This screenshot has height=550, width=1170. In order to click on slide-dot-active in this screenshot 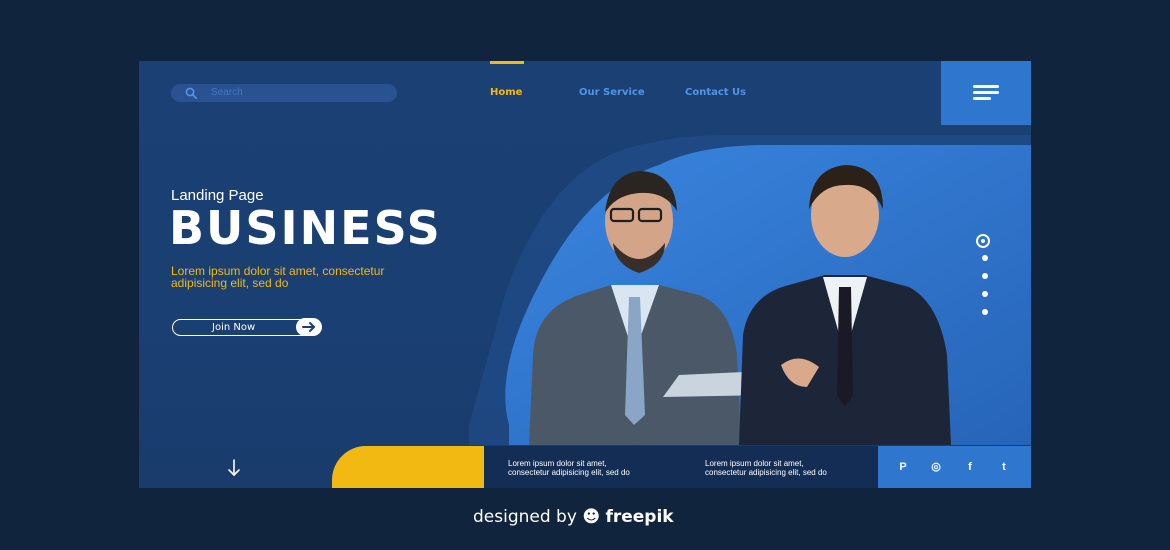, I will do `click(983, 241)`.